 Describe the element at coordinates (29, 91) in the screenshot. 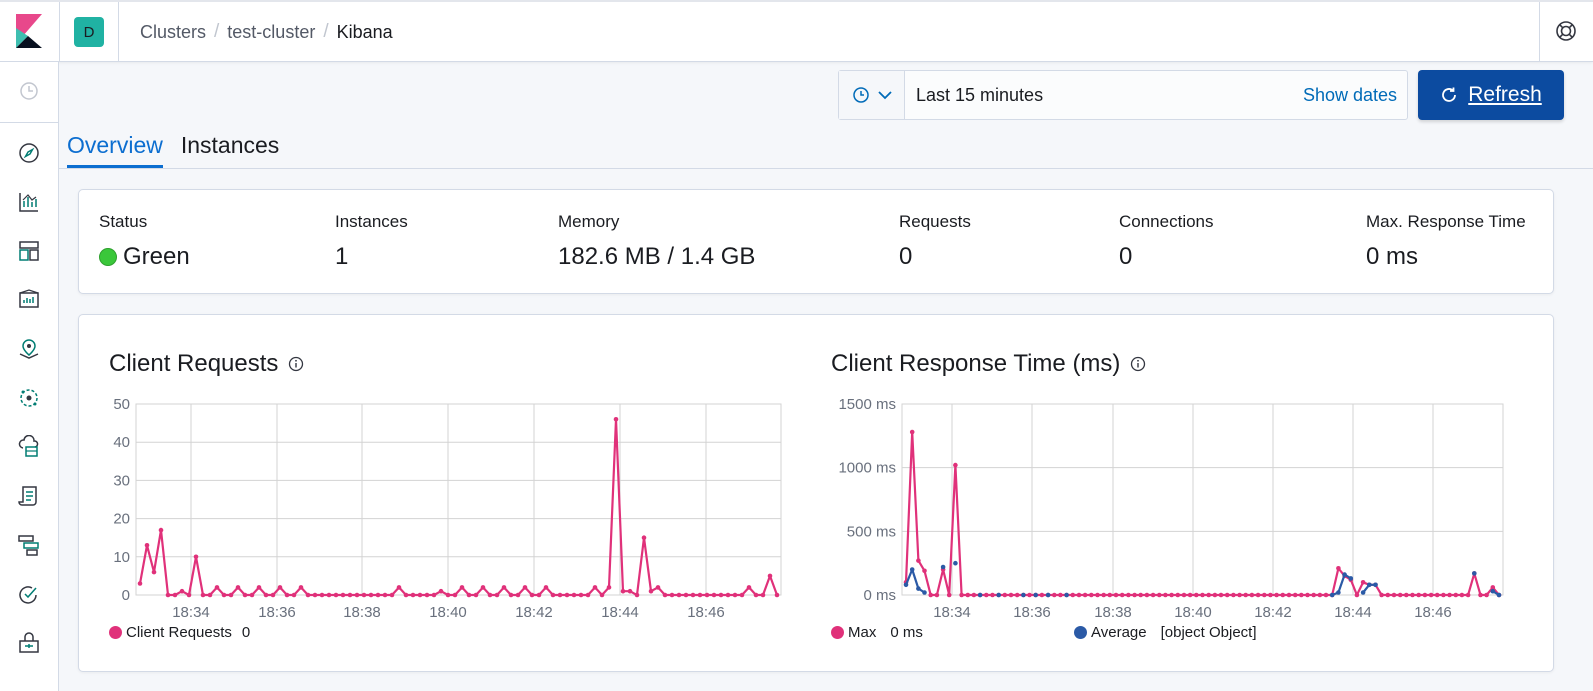

I see `clock-icon` at that location.